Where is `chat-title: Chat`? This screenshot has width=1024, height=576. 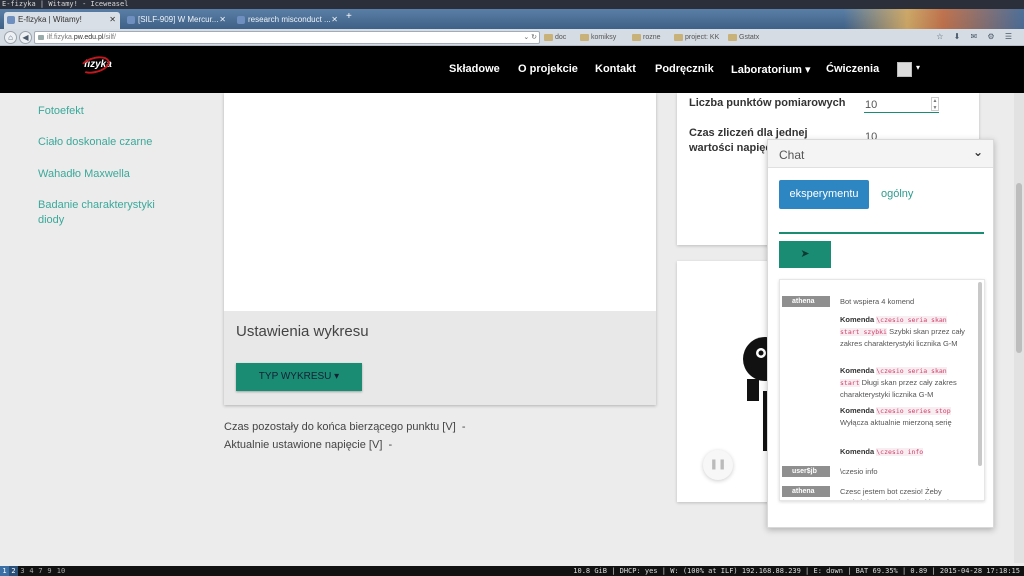
chat-title: Chat is located at coordinates (792, 155).